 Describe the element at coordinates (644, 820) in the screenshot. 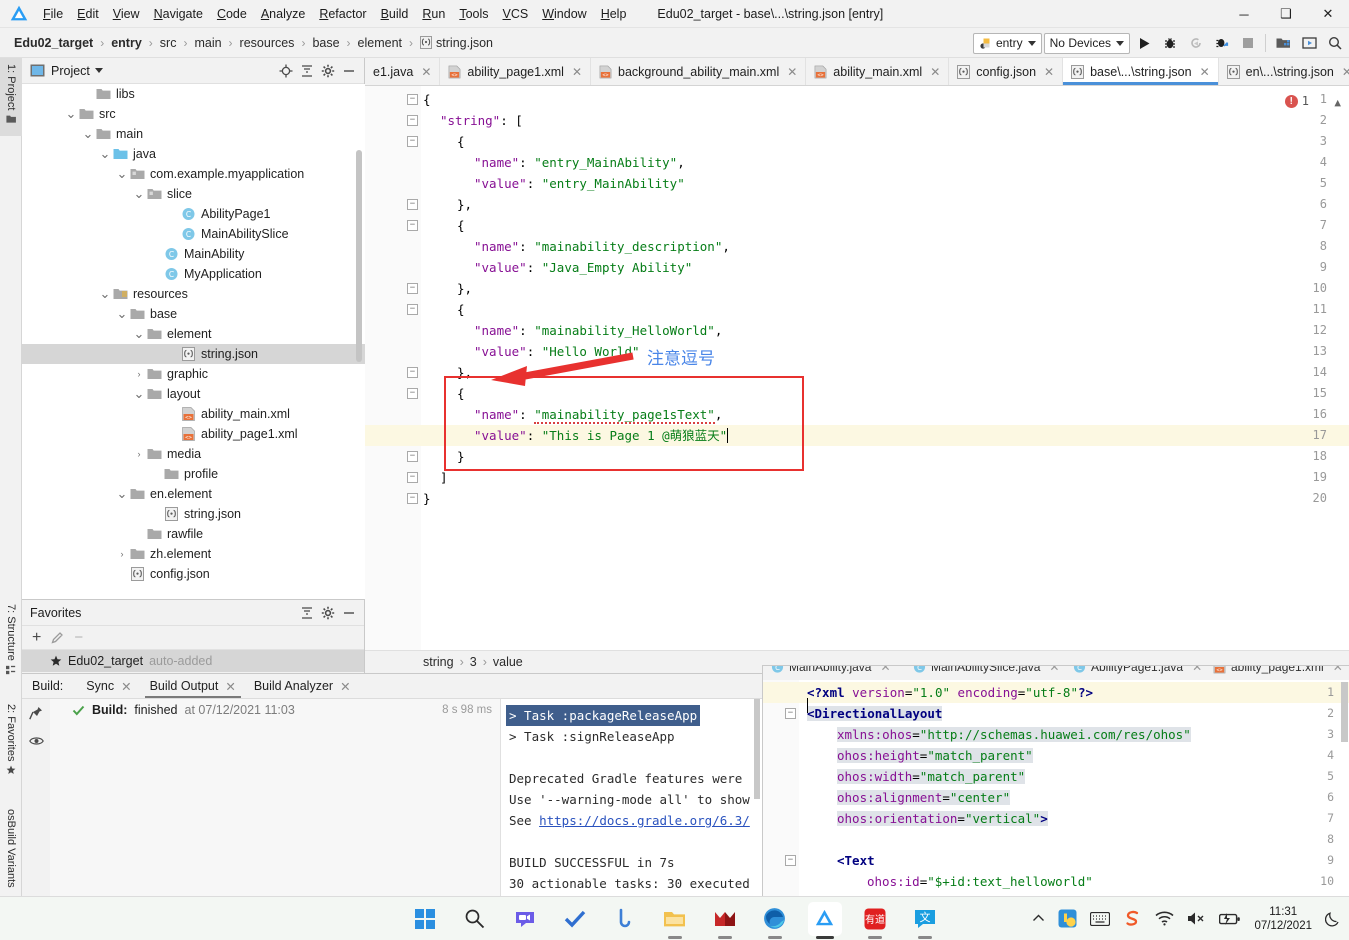

I see `console-link: https://docs.gradle.org/6.3/` at that location.